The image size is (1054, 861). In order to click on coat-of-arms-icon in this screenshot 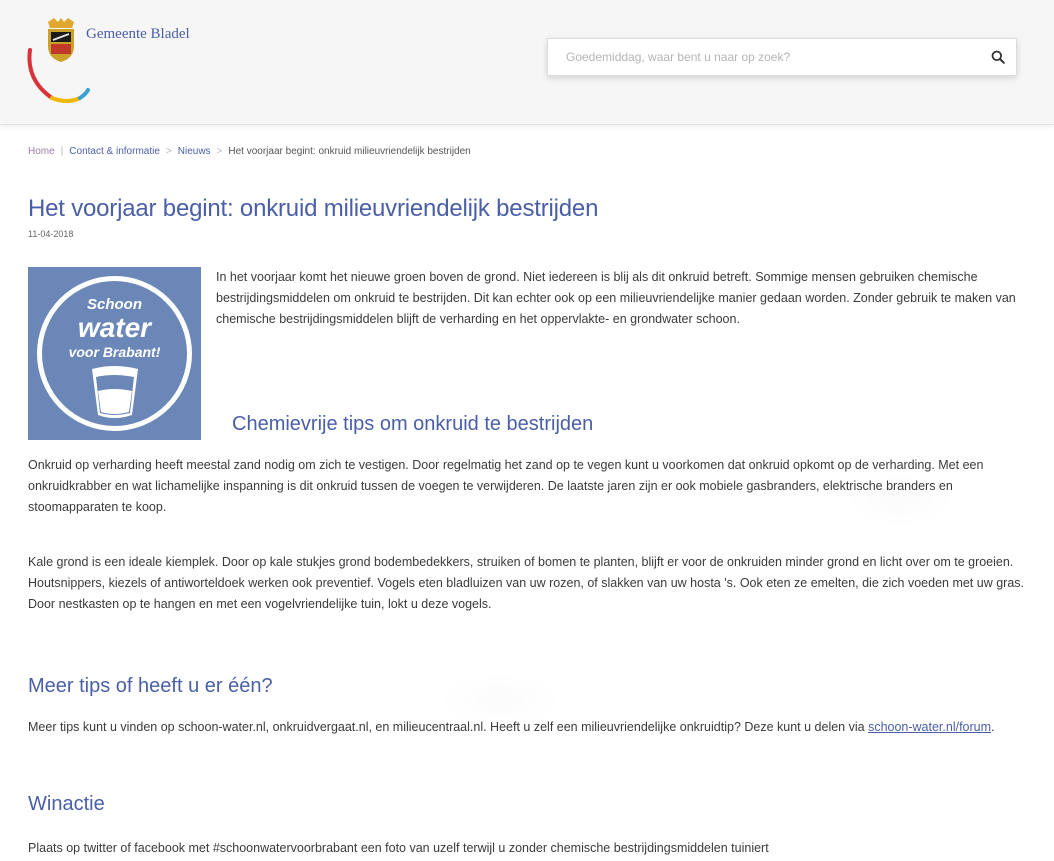, I will do `click(61, 40)`.